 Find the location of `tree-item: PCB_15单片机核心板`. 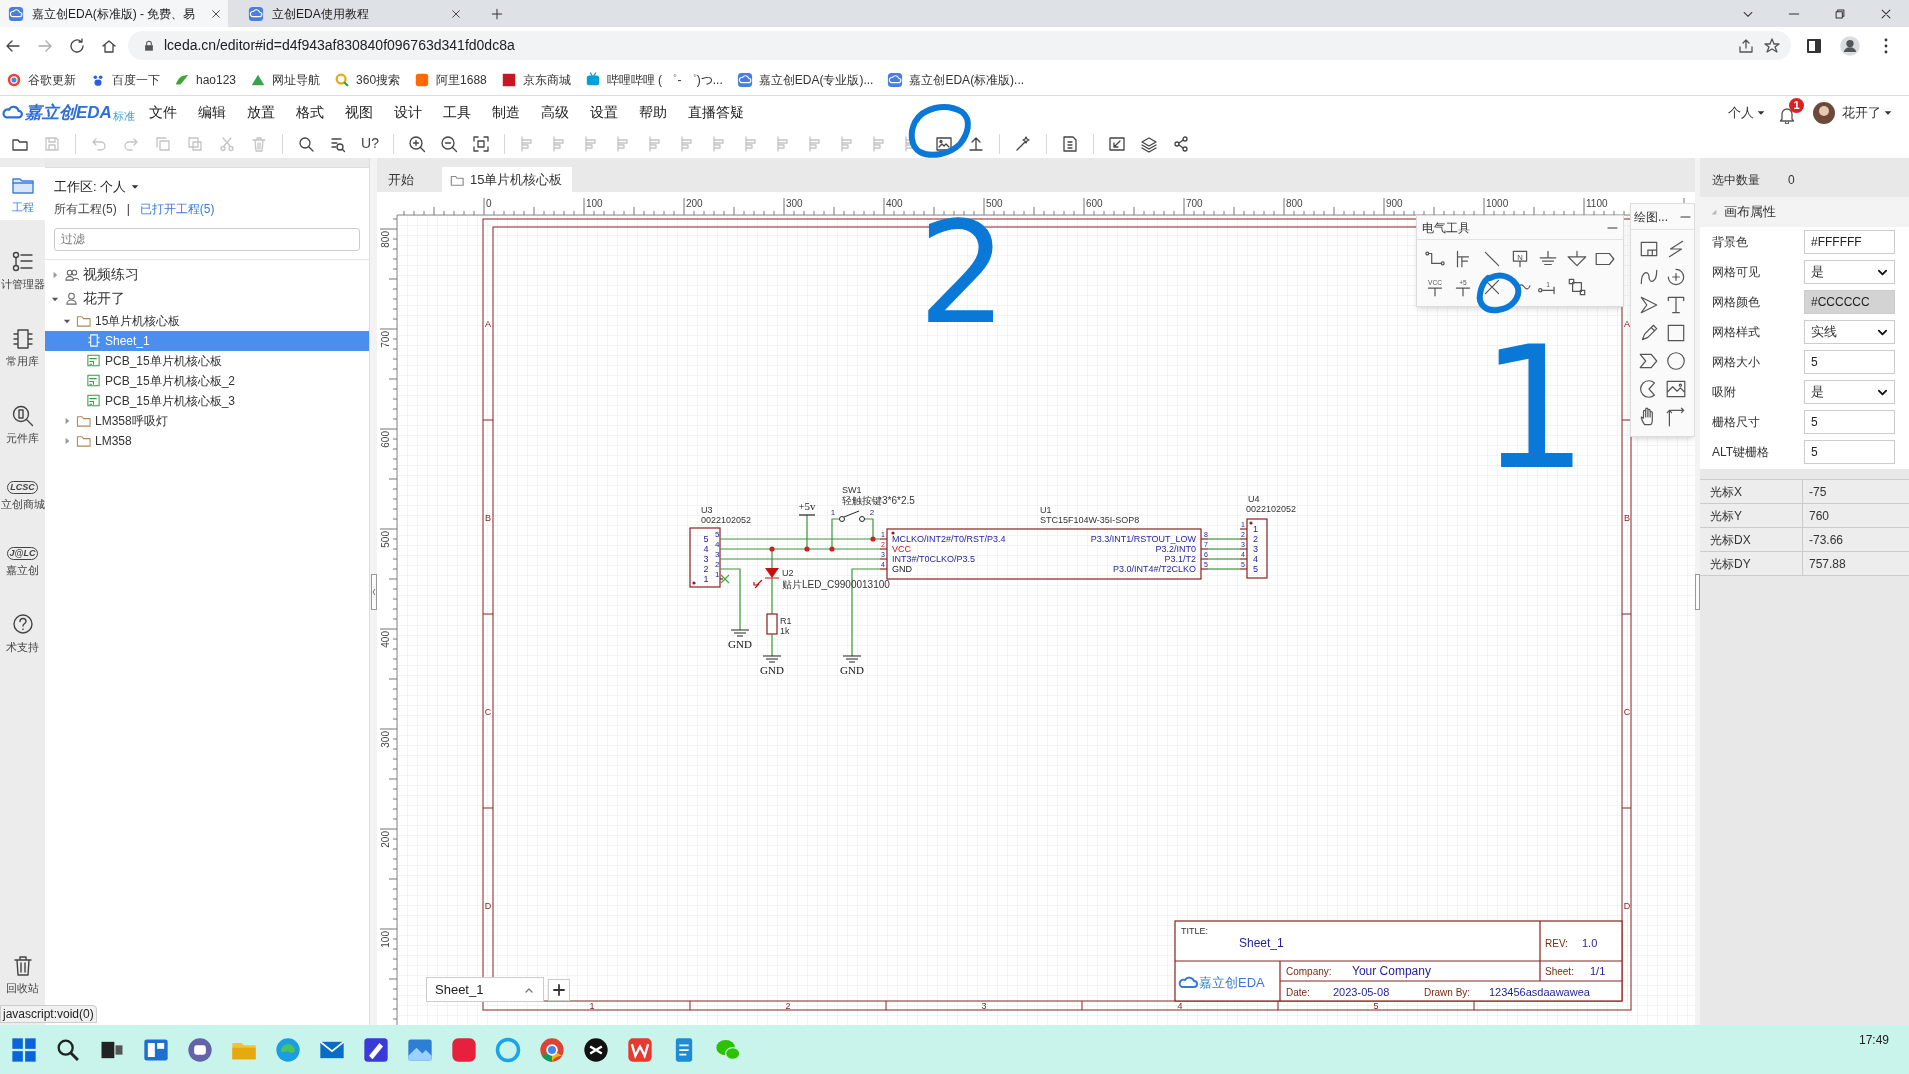

tree-item: PCB_15单片机核心板 is located at coordinates (207, 360).